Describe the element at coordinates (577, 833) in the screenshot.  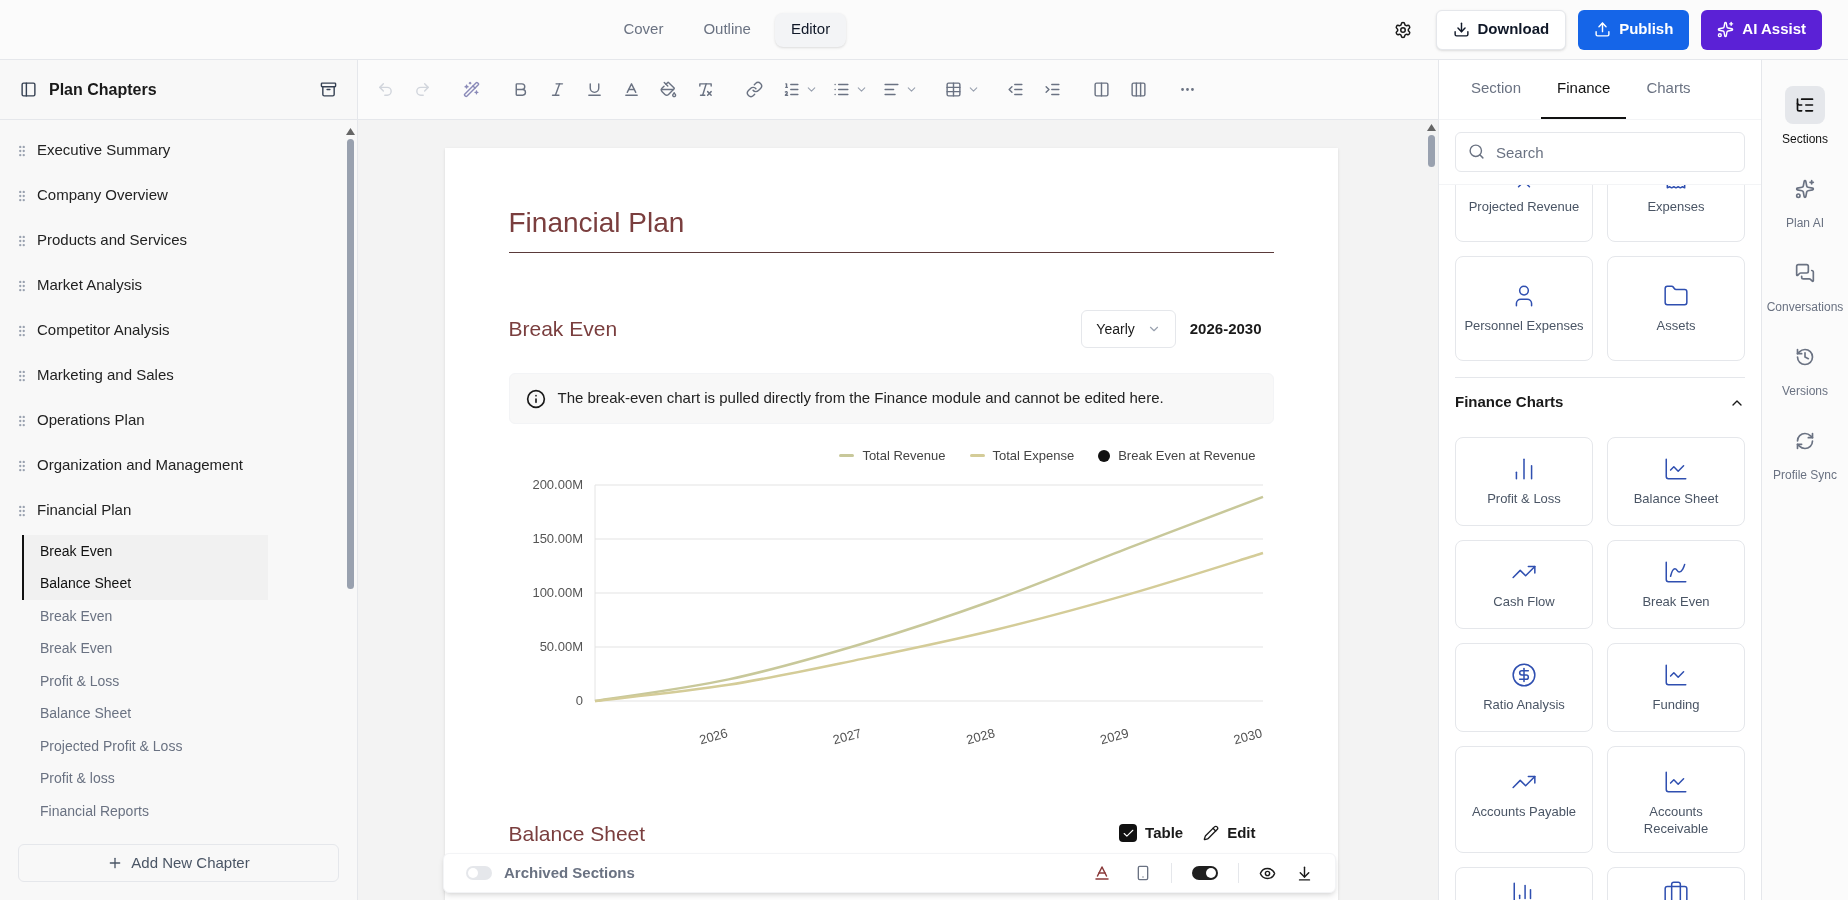
I see `section-heading: Balance Sheet` at that location.